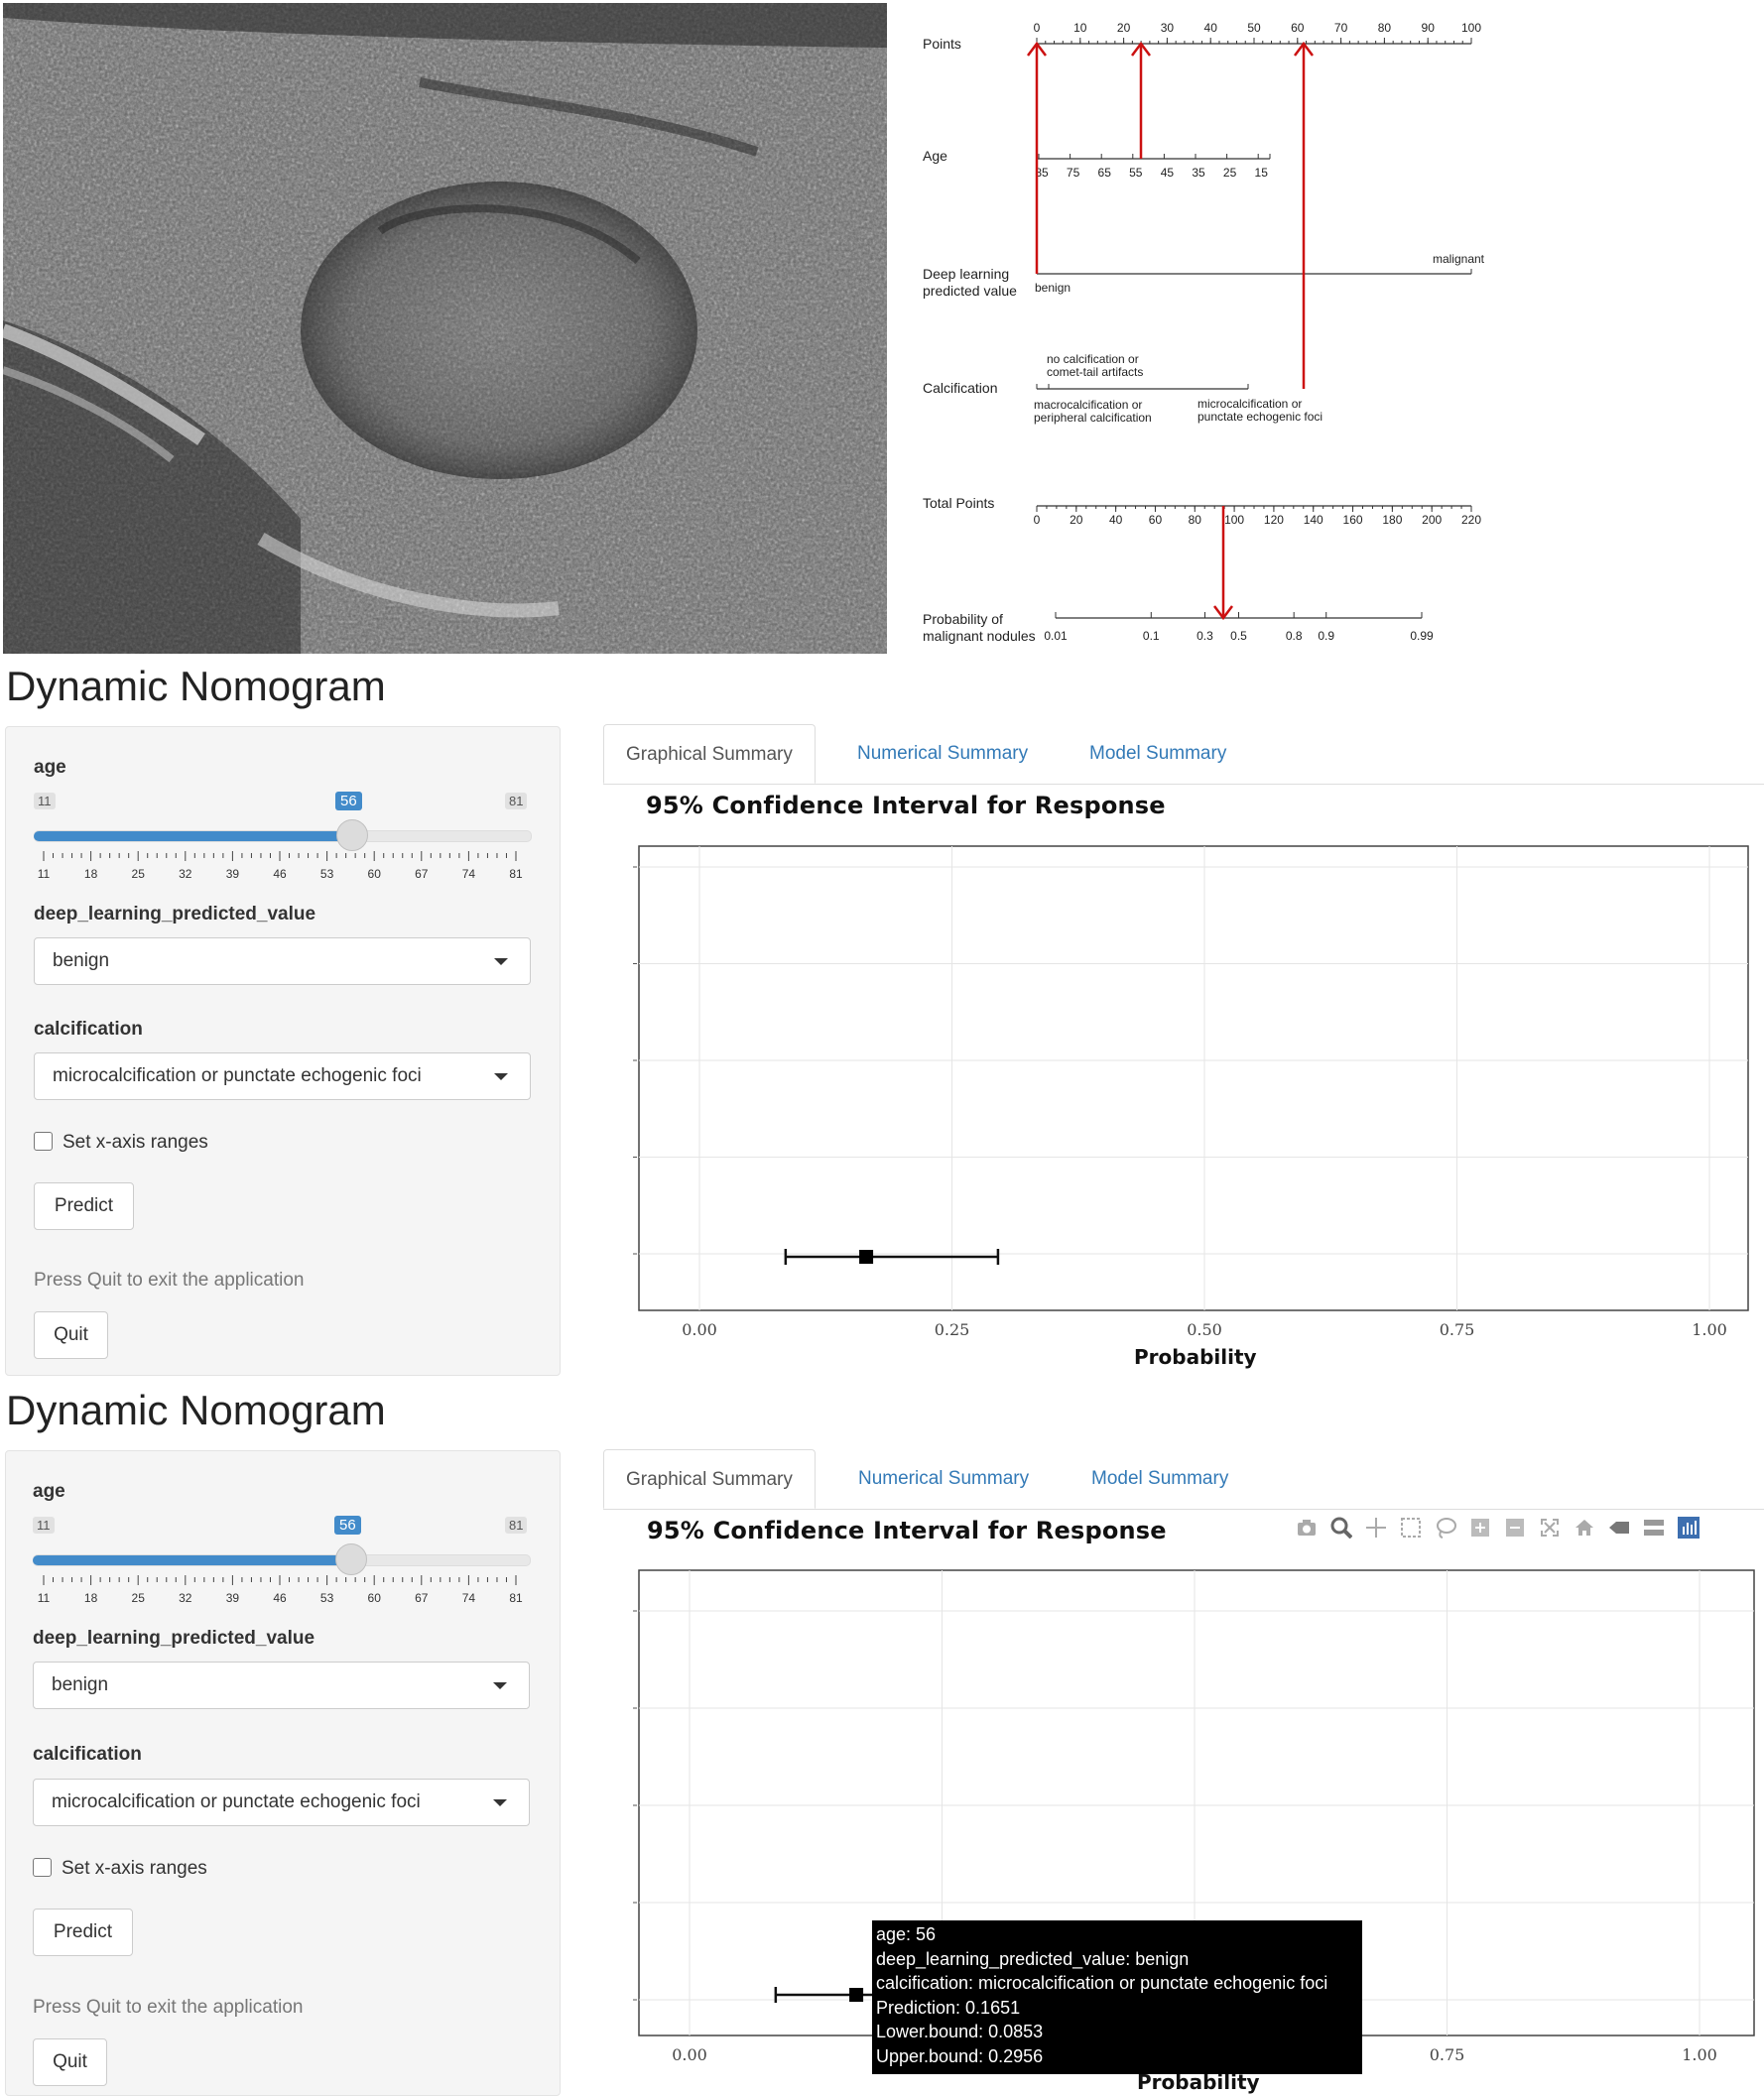  I want to click on tooltip-line: Upper.bound: 0.2956, so click(960, 2055).